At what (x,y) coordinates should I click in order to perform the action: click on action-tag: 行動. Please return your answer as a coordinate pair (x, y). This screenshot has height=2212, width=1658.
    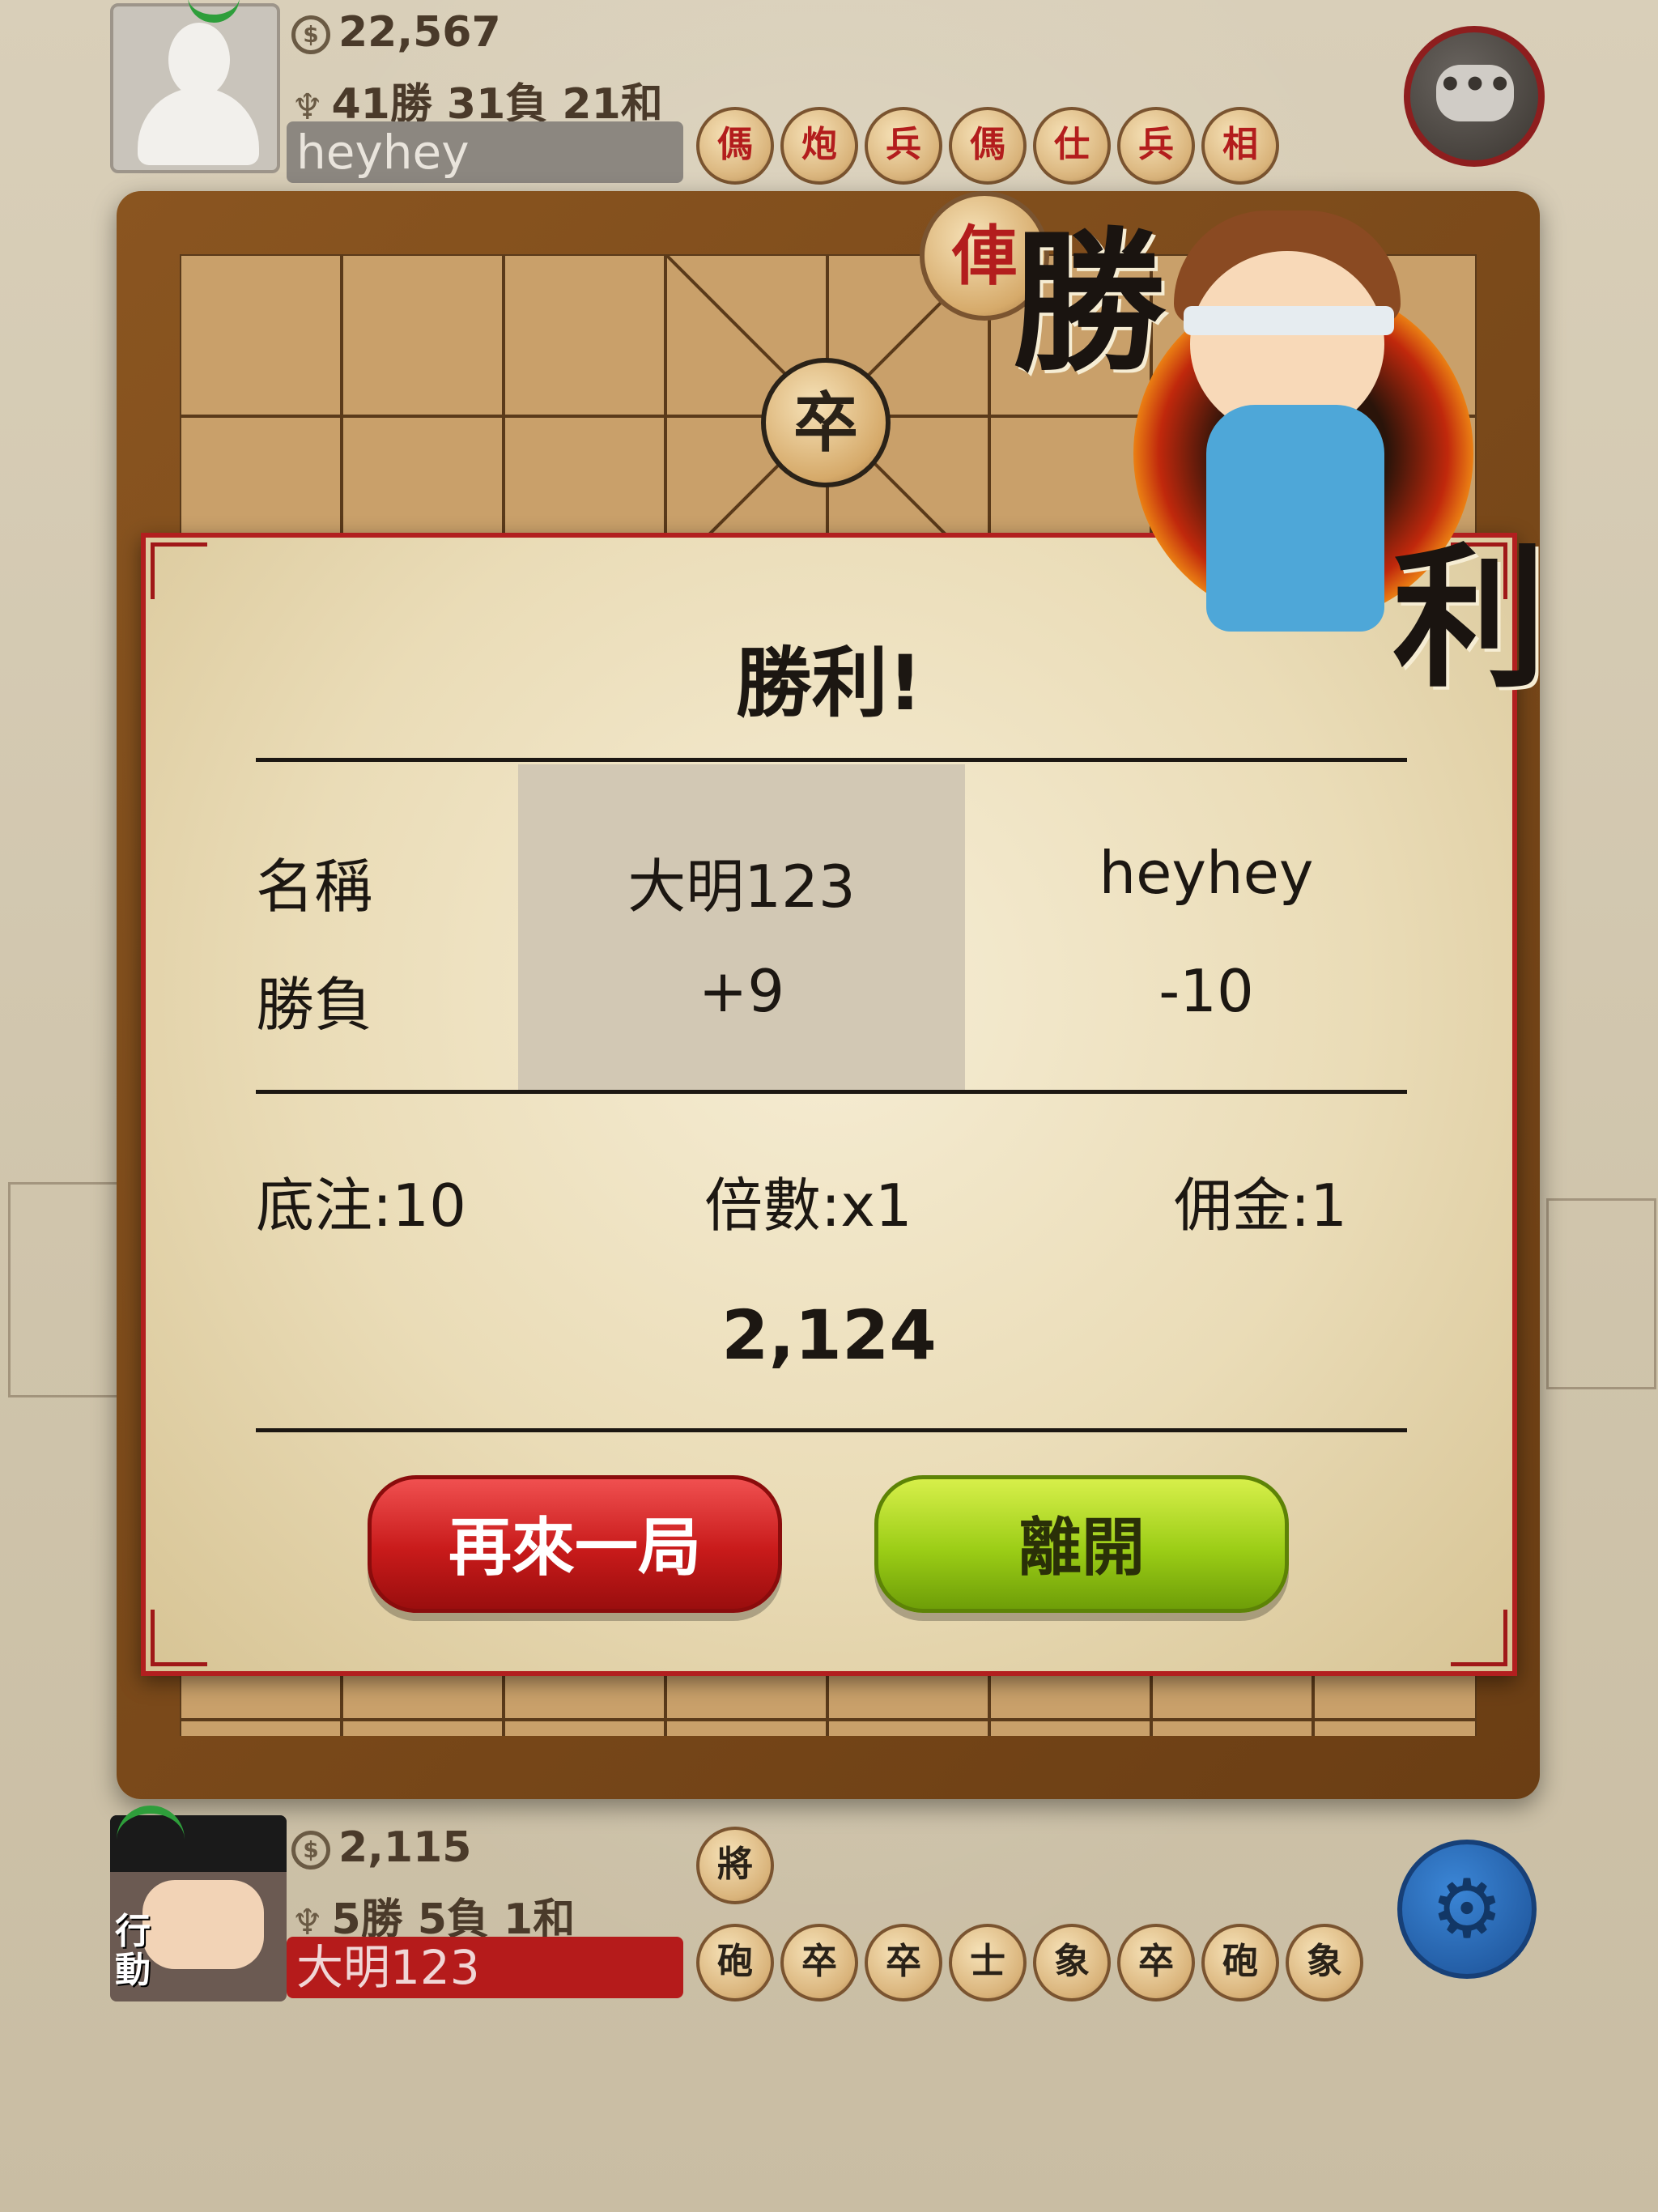
    Looking at the image, I should click on (133, 1951).